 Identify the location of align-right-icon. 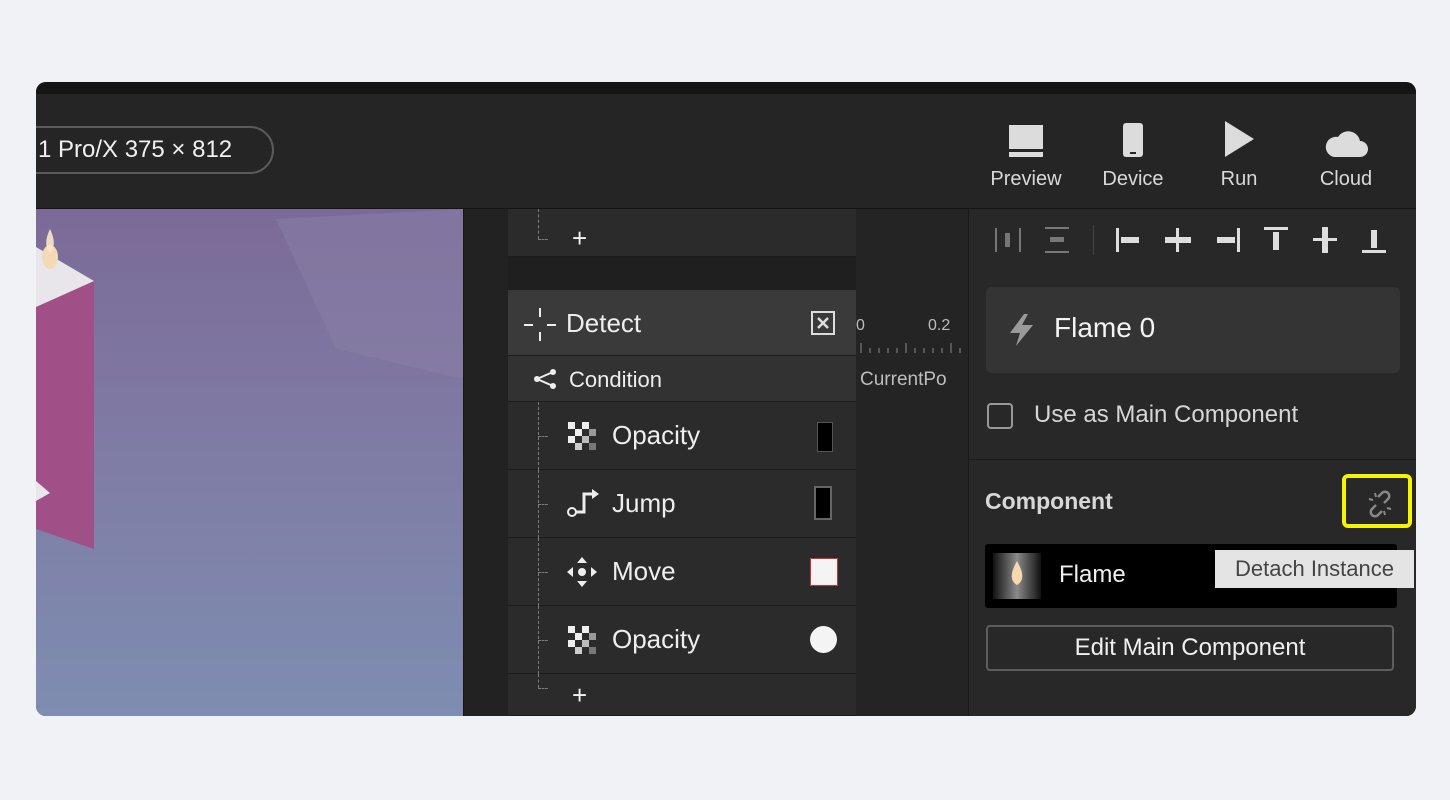
(1227, 240).